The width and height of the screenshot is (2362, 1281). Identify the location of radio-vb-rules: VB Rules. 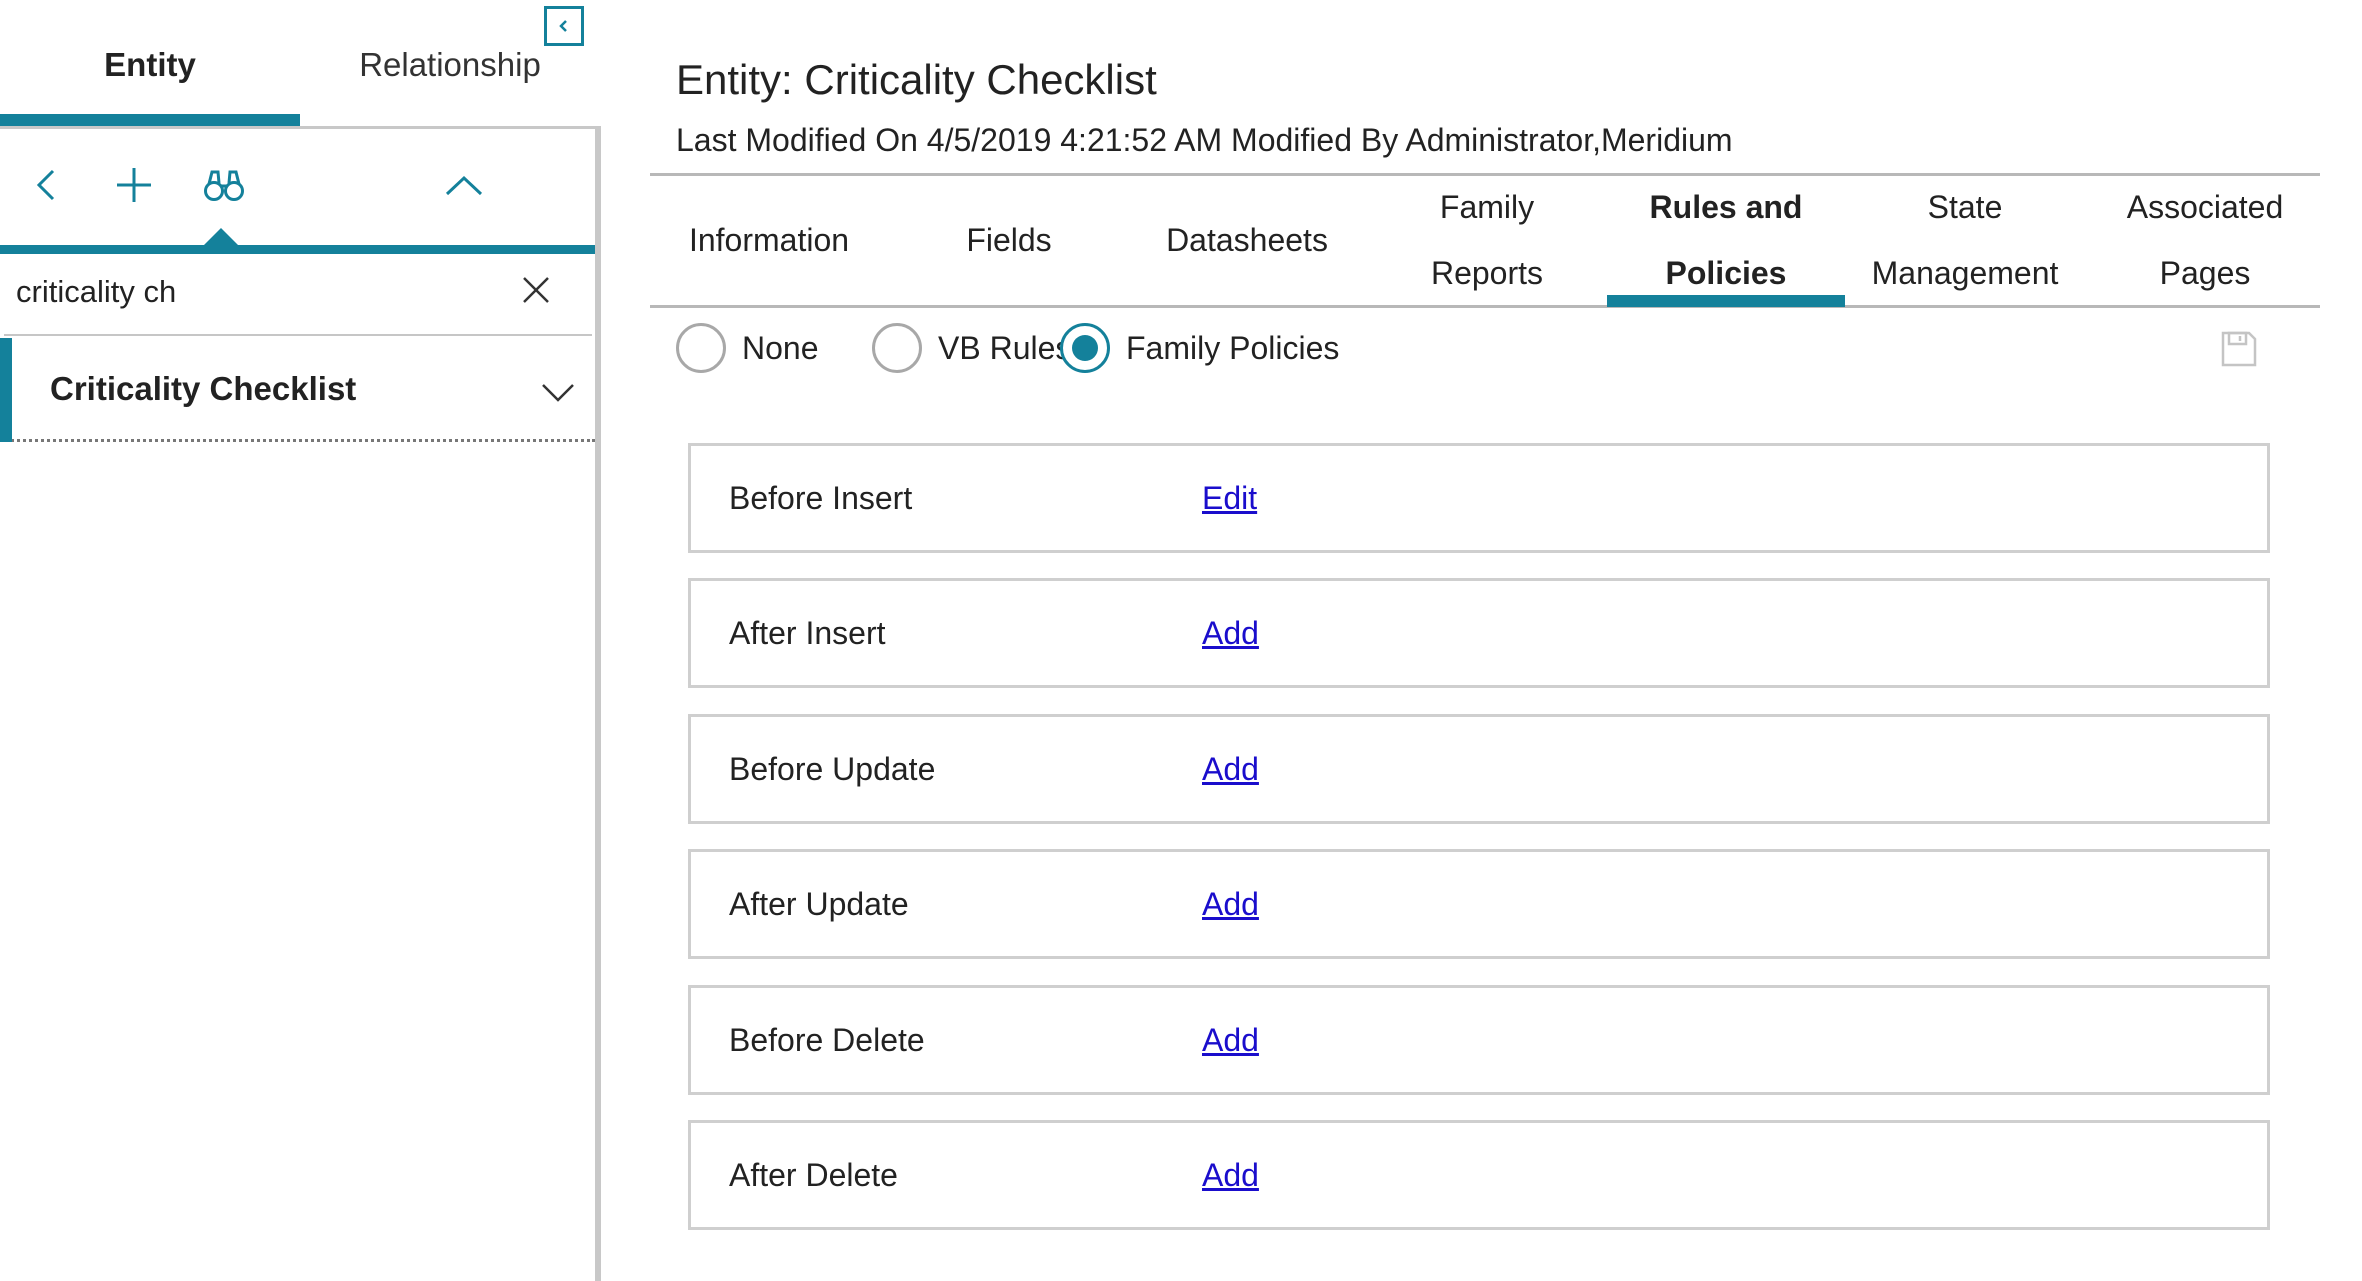
(971, 348).